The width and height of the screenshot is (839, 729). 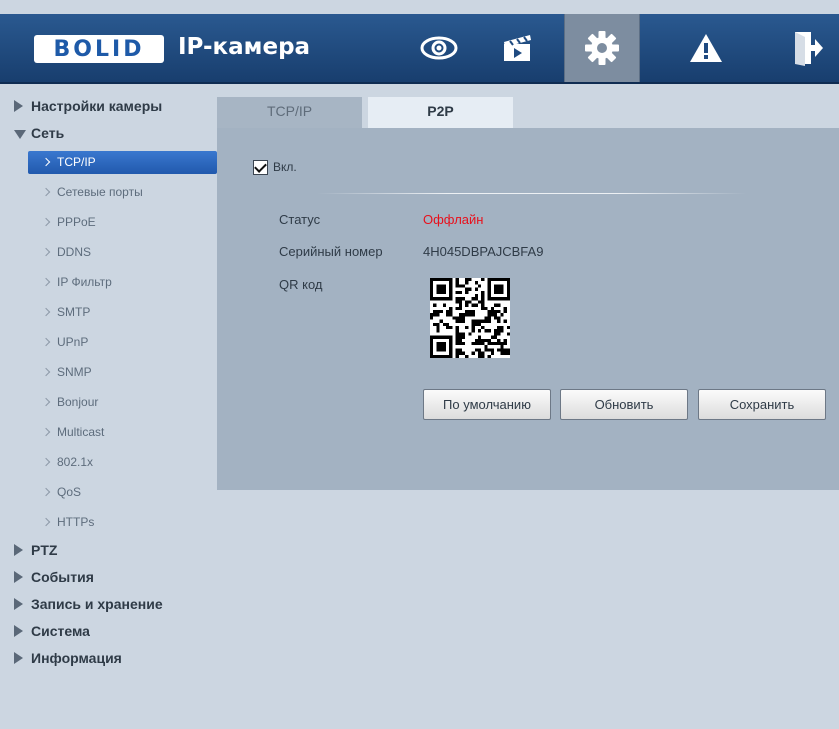 I want to click on warning-icon, so click(x=706, y=48).